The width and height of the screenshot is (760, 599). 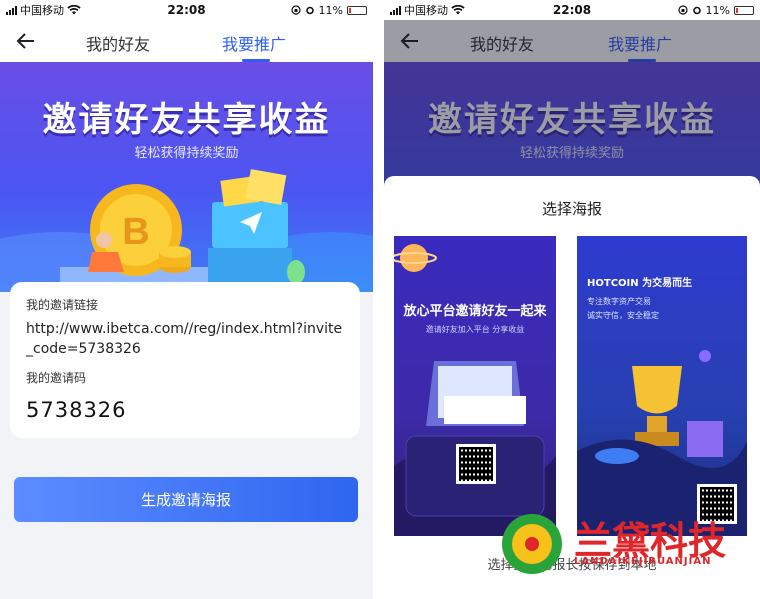 What do you see at coordinates (186, 230) in the screenshot?
I see `banner-illustration: B` at bounding box center [186, 230].